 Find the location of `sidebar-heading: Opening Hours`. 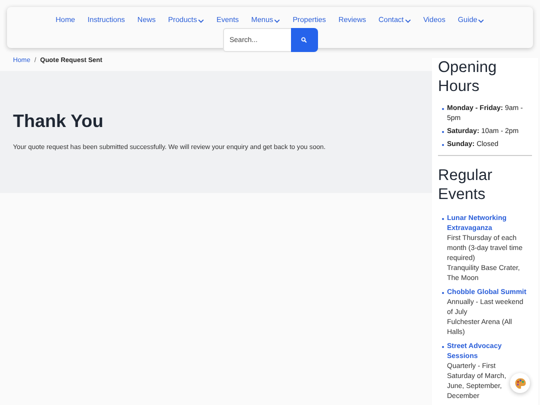

sidebar-heading: Opening Hours is located at coordinates (468, 77).